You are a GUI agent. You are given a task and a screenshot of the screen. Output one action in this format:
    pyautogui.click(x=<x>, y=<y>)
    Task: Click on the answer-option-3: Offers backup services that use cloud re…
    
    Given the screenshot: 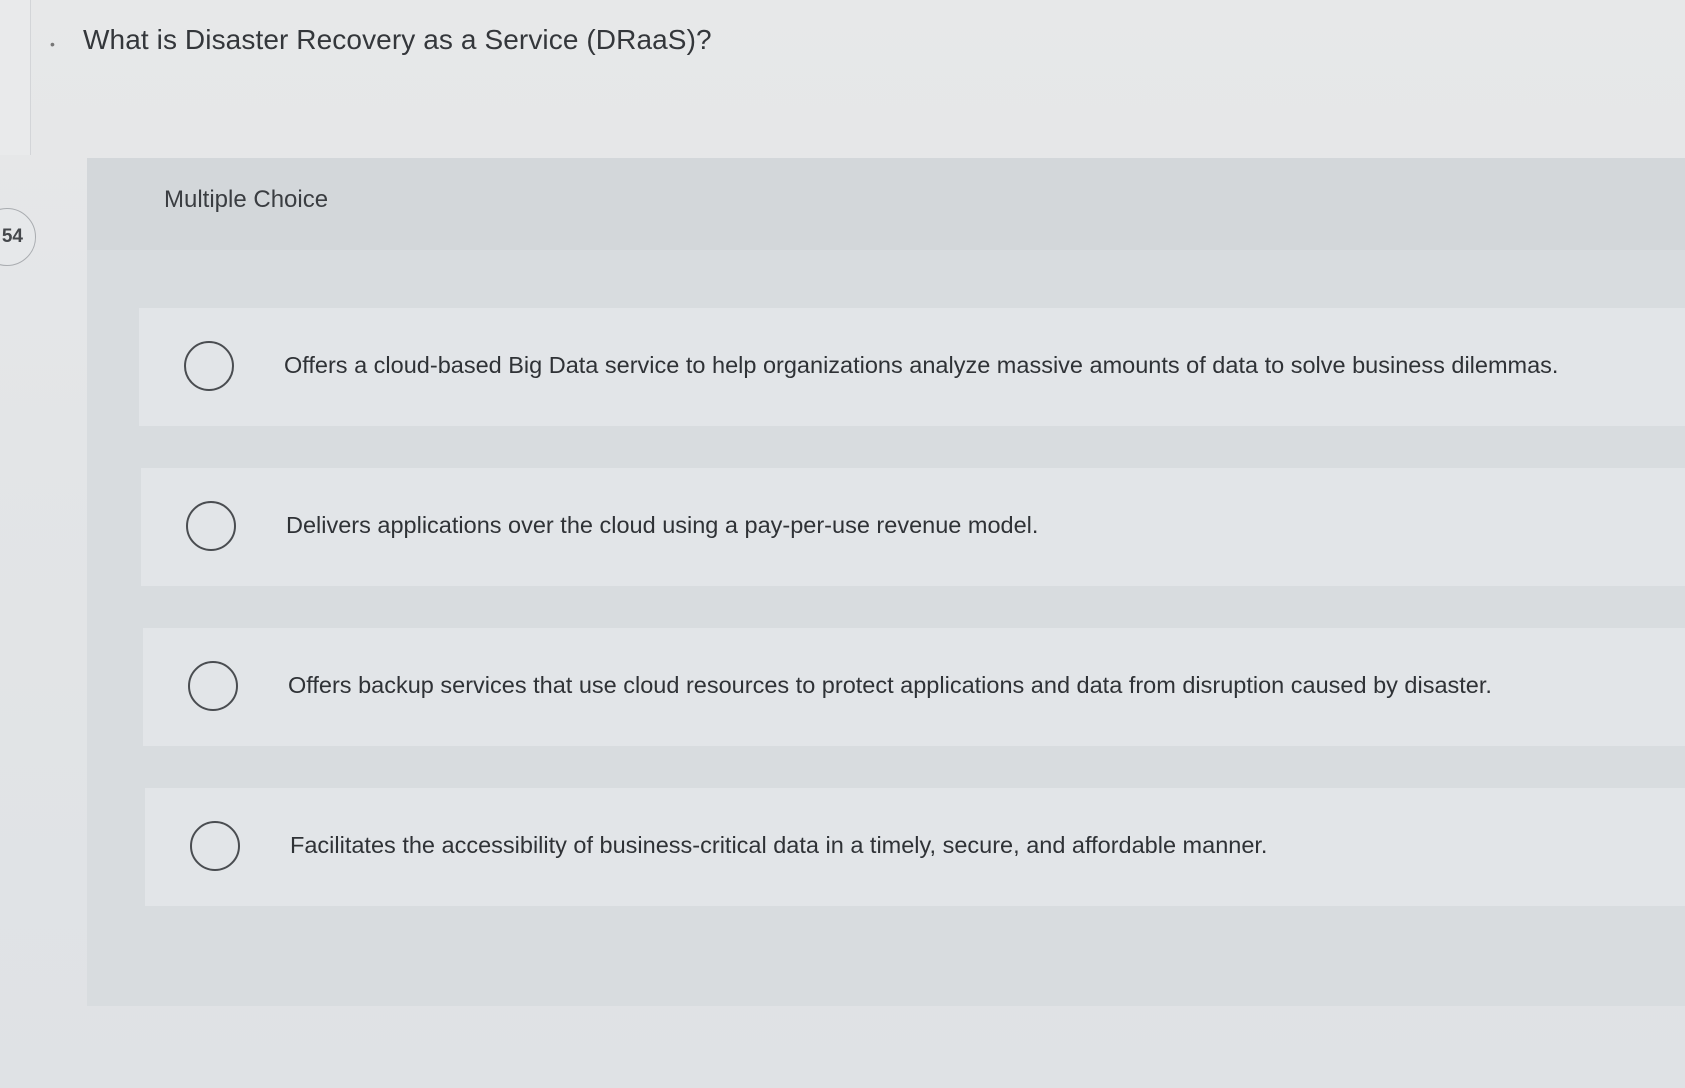 What is the action you would take?
    pyautogui.click(x=914, y=687)
    